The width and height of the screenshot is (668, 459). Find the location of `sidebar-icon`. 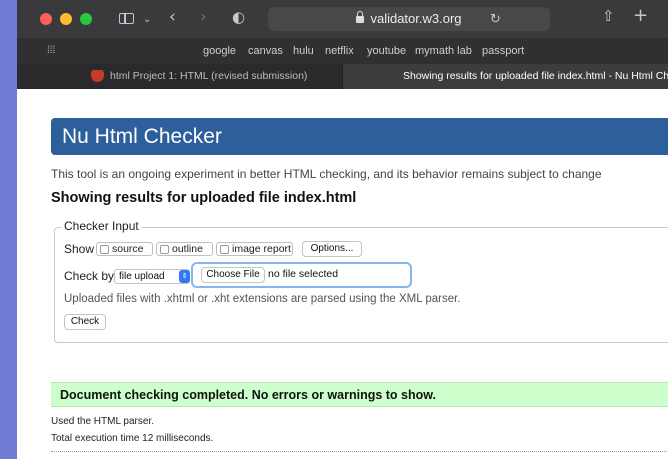

sidebar-icon is located at coordinates (126, 18).